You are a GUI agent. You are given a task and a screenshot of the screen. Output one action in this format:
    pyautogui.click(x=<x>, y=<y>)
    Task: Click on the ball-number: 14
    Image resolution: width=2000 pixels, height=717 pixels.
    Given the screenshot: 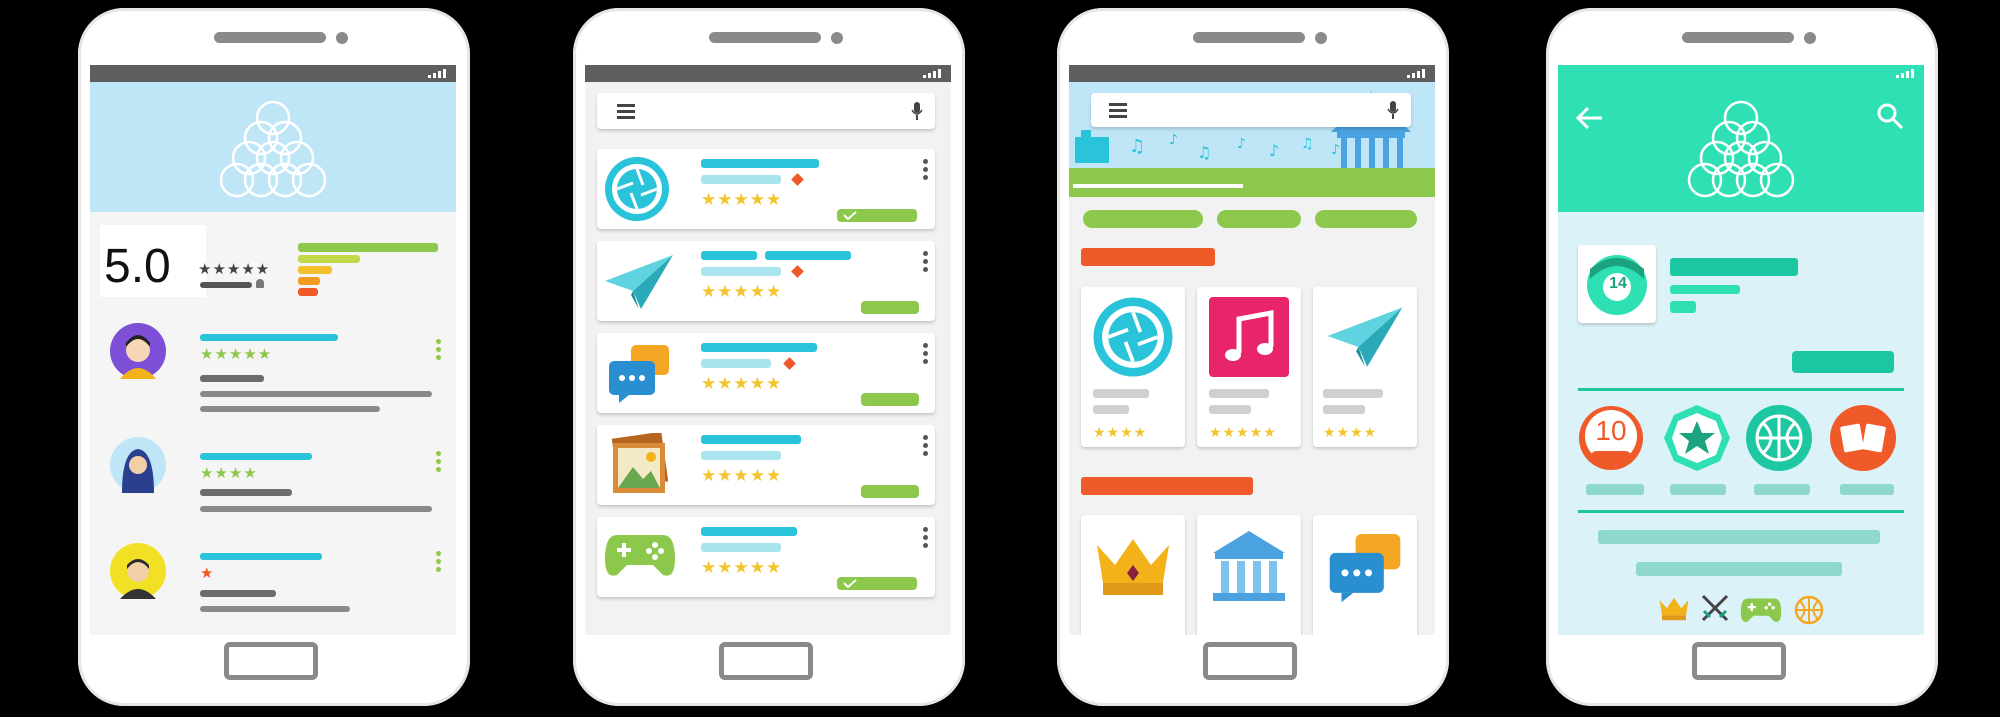 What is the action you would take?
    pyautogui.click(x=1618, y=283)
    